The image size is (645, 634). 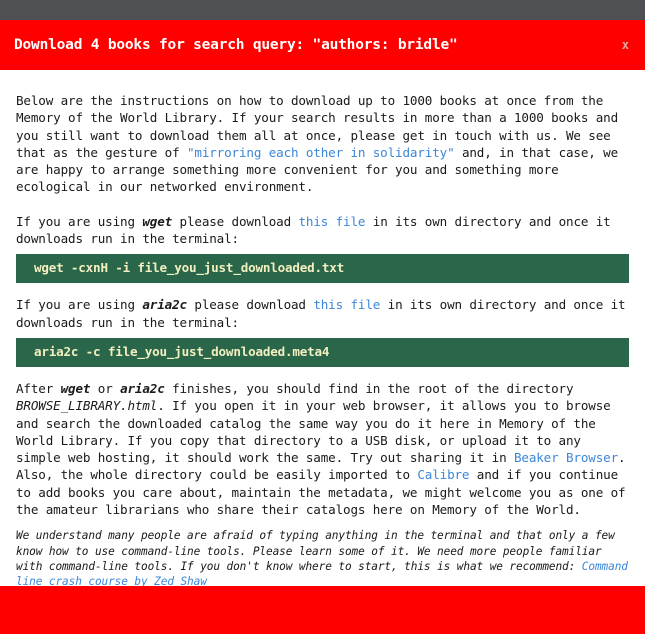 What do you see at coordinates (346, 304) in the screenshot?
I see `aria2c-this-file-link: this file` at bounding box center [346, 304].